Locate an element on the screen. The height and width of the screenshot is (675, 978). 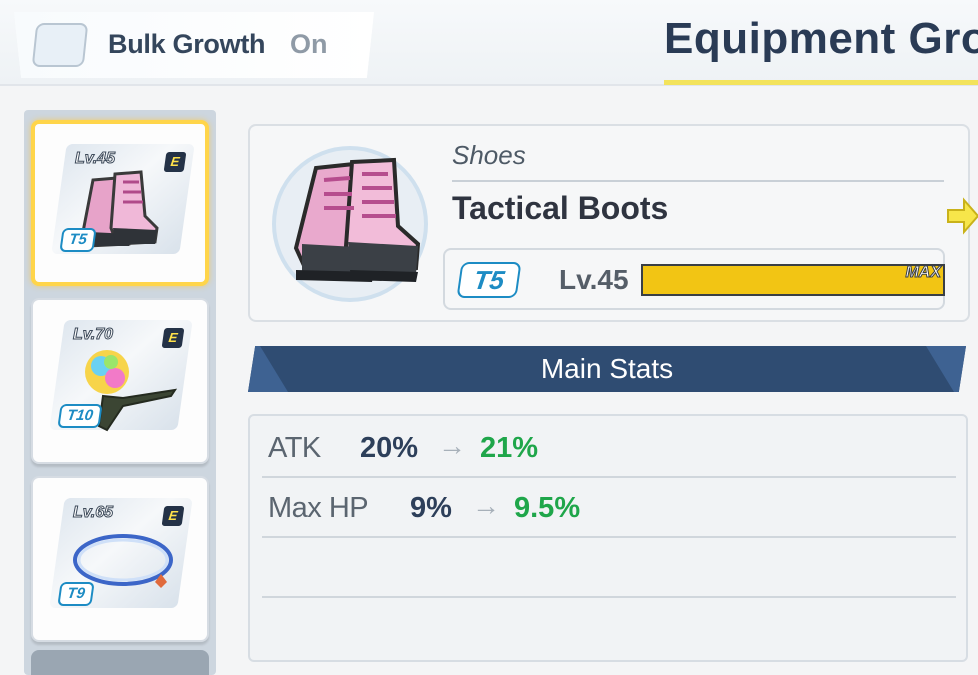
level-progress-fill is located at coordinates (793, 280).